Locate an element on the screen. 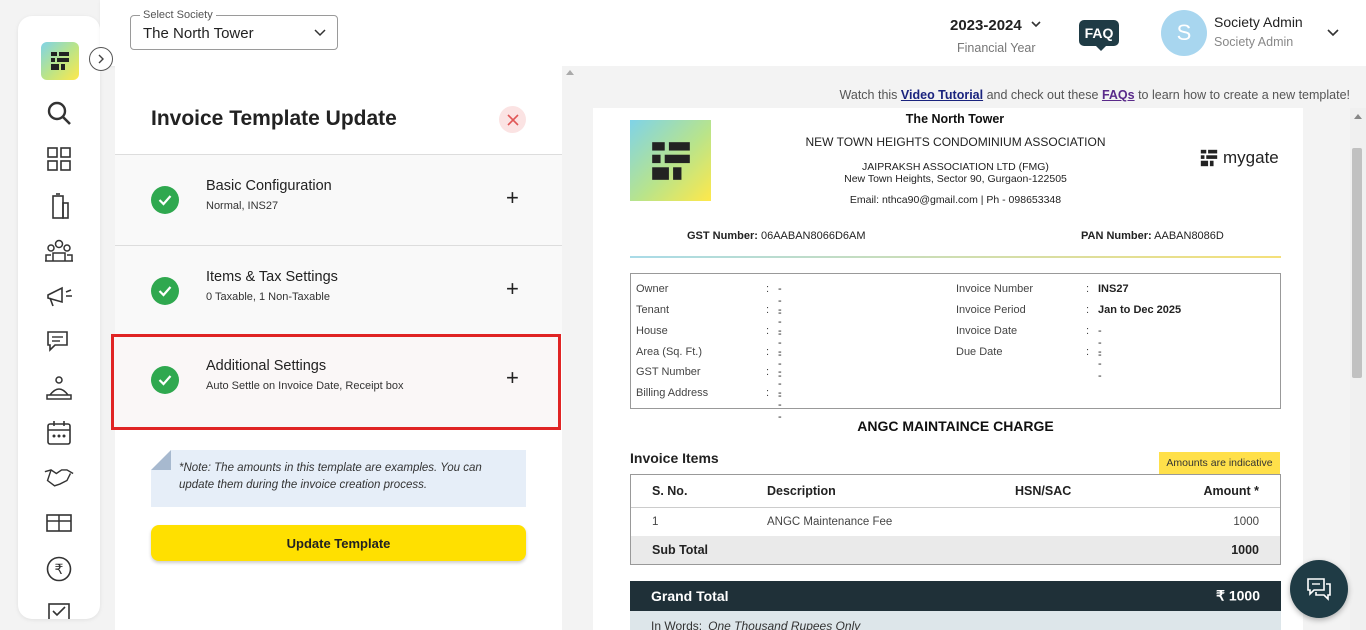  avatar: S is located at coordinates (1184, 33).